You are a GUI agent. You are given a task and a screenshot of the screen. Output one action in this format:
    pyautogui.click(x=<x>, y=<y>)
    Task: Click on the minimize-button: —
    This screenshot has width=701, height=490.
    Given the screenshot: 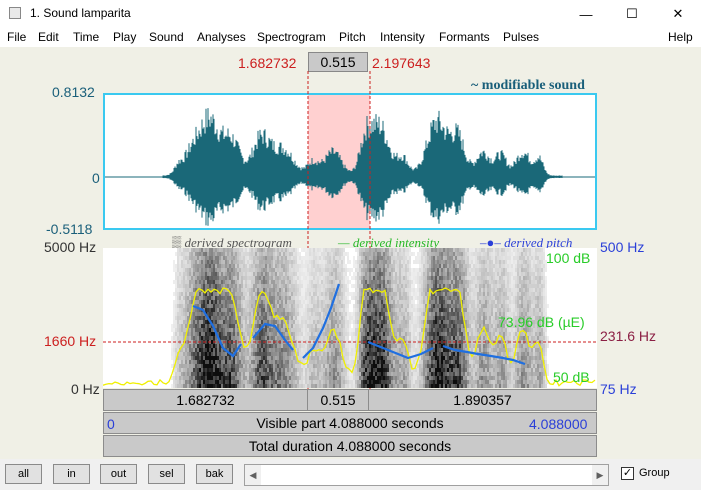 What is the action you would take?
    pyautogui.click(x=586, y=14)
    